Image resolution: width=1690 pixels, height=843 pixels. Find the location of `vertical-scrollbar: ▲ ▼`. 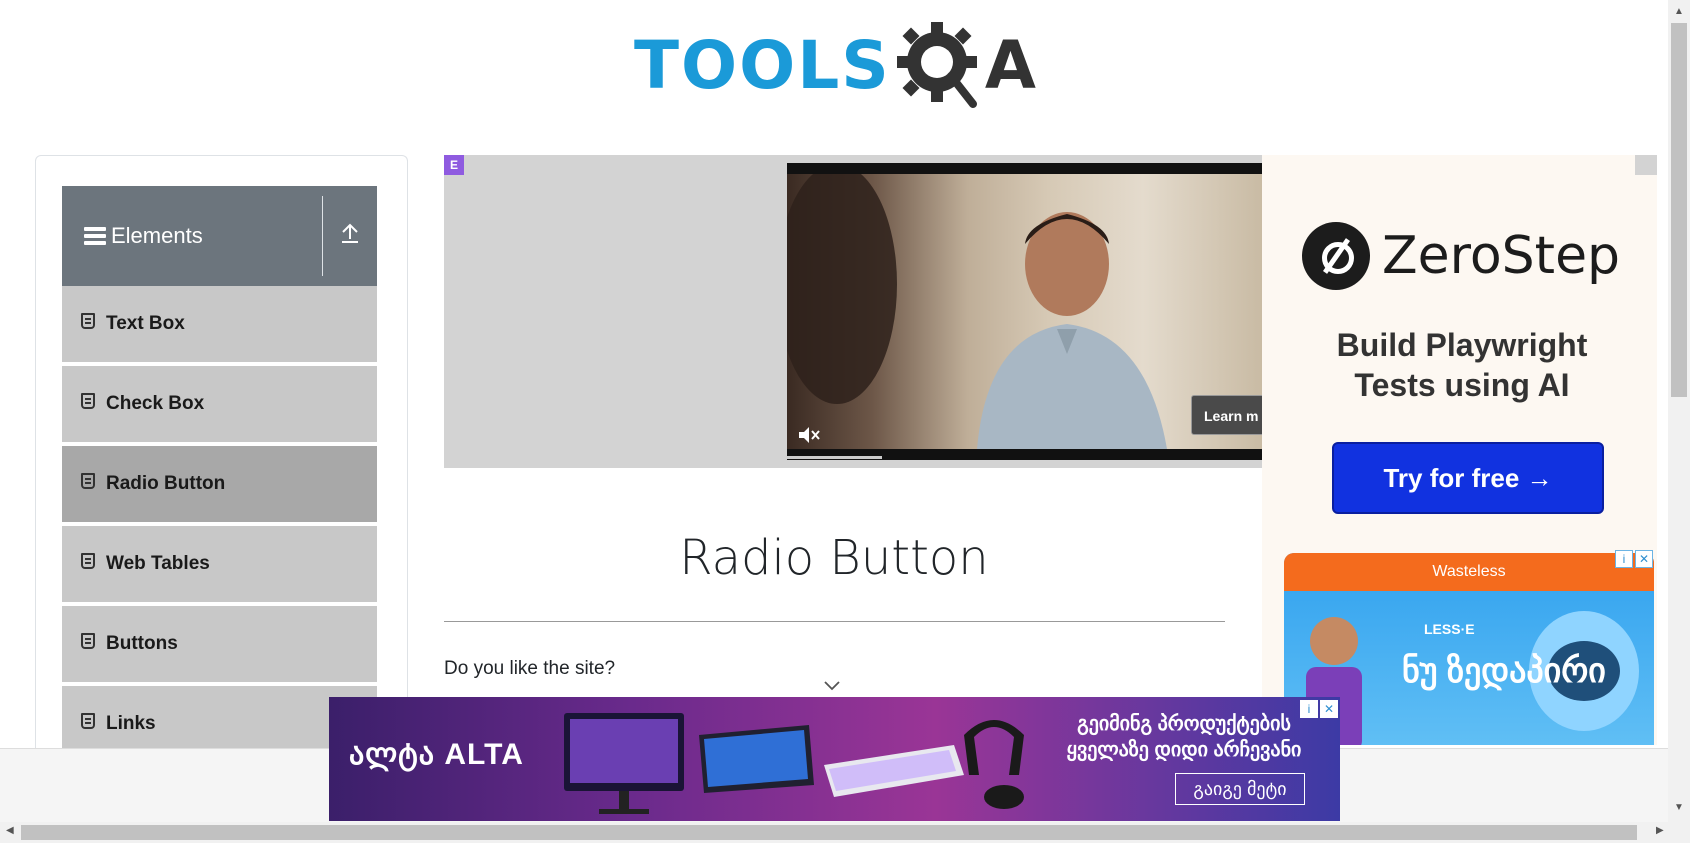

vertical-scrollbar: ▲ ▼ is located at coordinates (1679, 411).